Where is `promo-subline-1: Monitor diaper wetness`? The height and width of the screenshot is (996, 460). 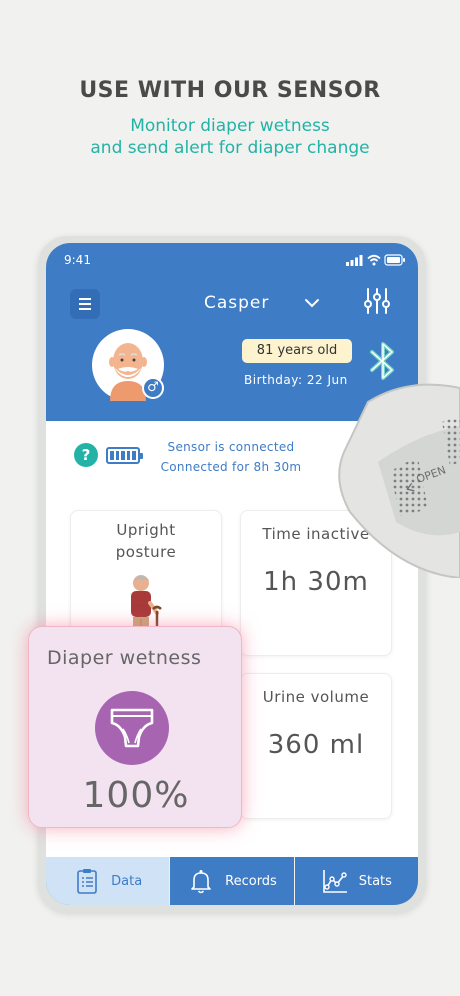
promo-subline-1: Monitor diaper wetness is located at coordinates (230, 126).